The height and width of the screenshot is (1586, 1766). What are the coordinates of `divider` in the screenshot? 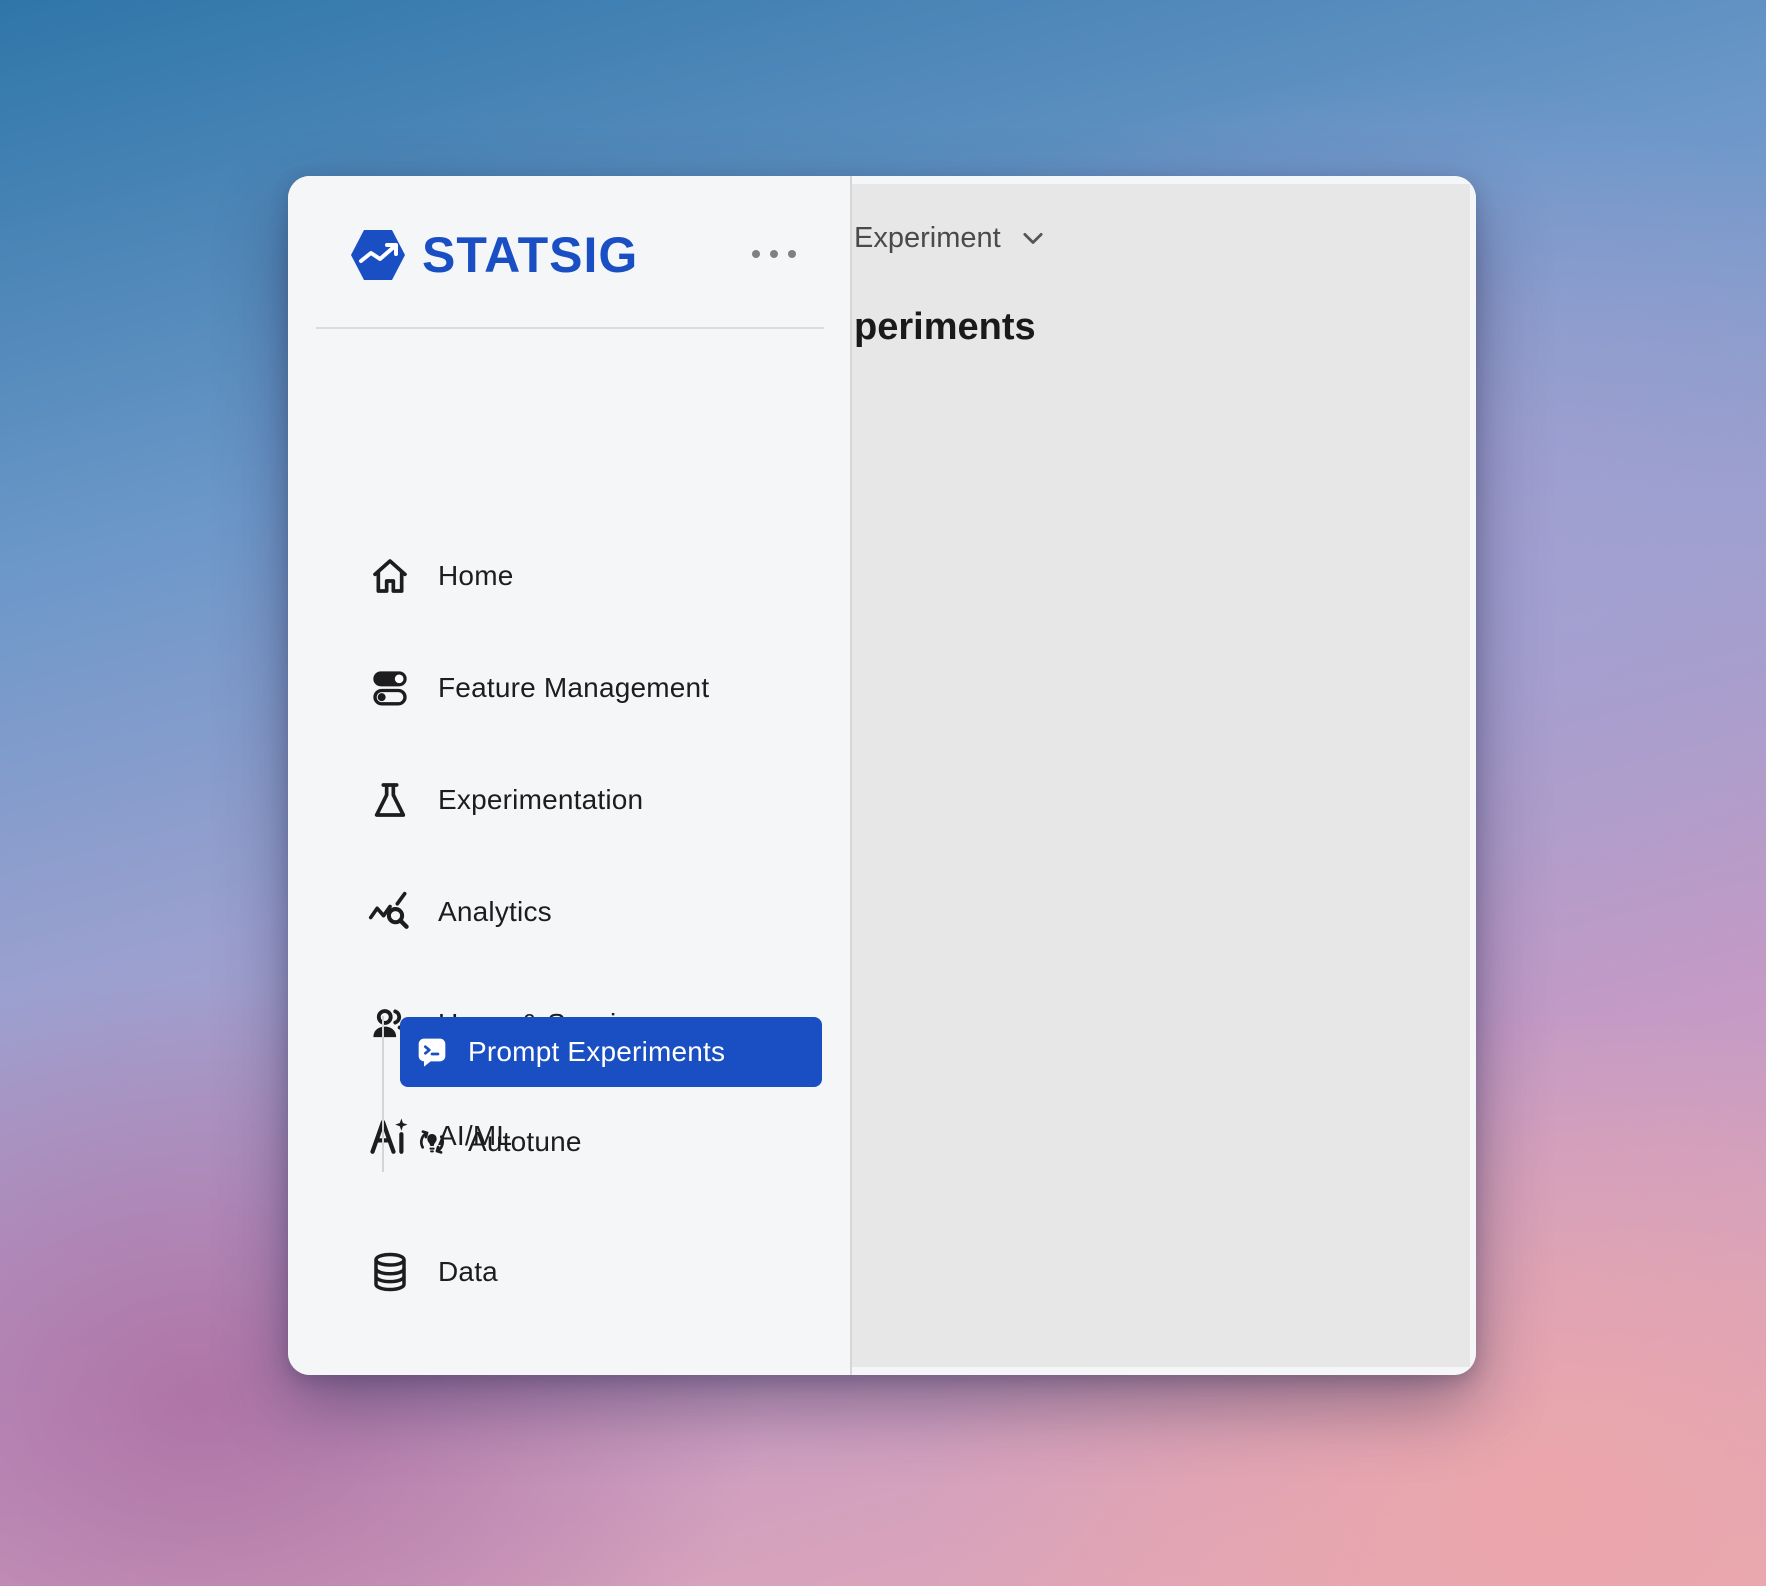 It's located at (570, 328).